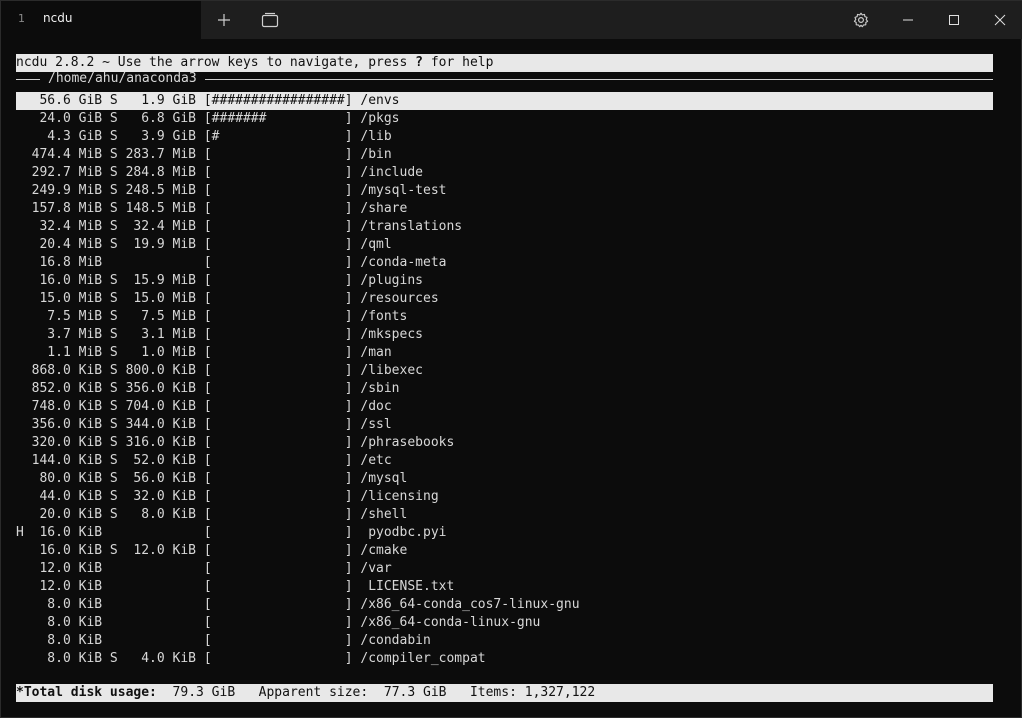  I want to click on current-path: /home/ahu/anaconda3, so click(122, 79).